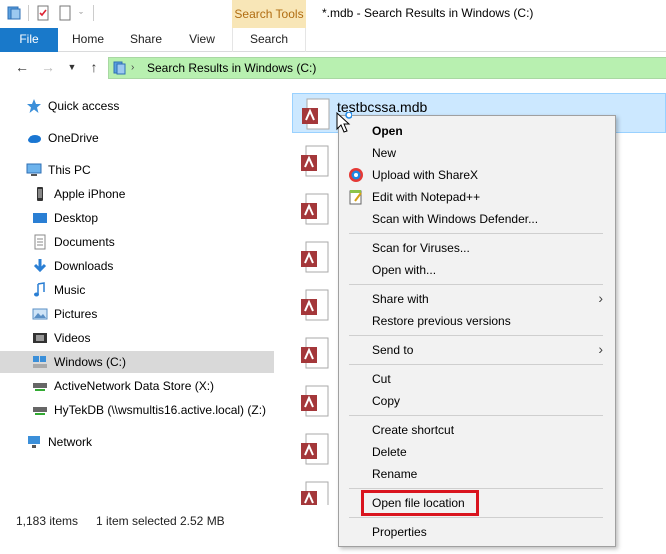 Image resolution: width=666 pixels, height=554 pixels. Describe the element at coordinates (65, 13) in the screenshot. I see `new-folder-icon` at that location.